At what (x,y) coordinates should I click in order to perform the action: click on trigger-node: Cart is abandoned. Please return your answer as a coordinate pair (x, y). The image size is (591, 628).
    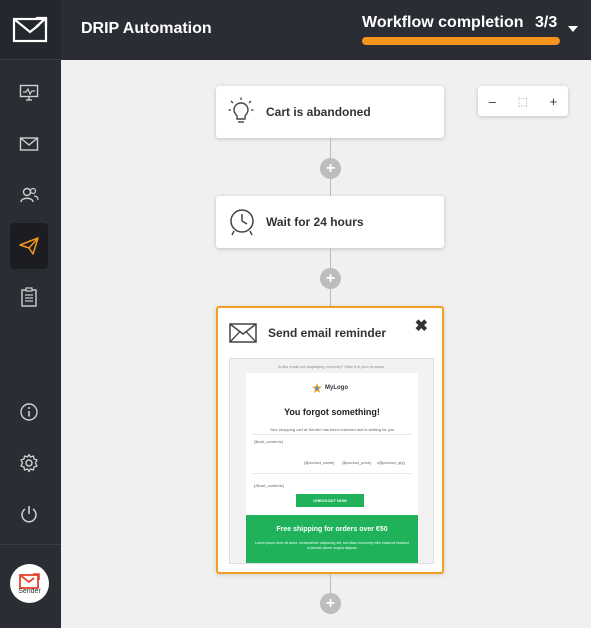
    Looking at the image, I should click on (330, 112).